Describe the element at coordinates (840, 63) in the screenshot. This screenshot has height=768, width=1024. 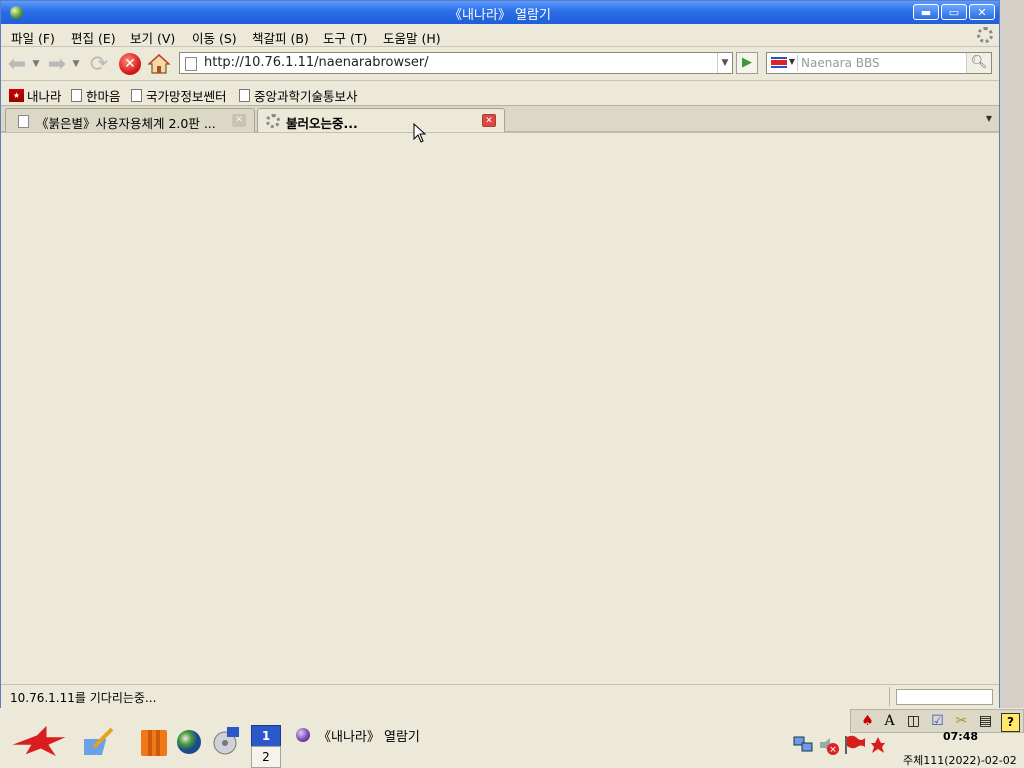
I see `search-input: Naenara BBS` at that location.